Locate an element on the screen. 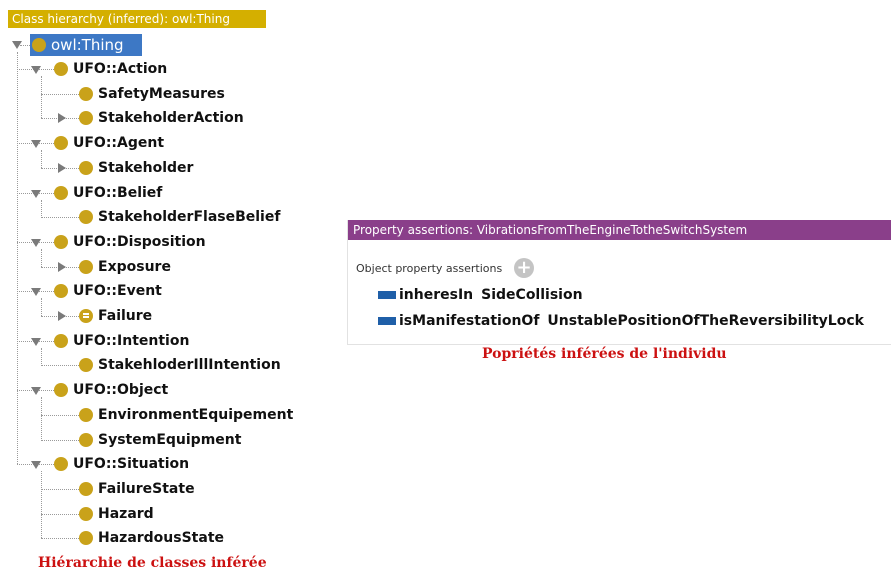 This screenshot has height=578, width=891. tree-node-label: Hazard is located at coordinates (126, 514).